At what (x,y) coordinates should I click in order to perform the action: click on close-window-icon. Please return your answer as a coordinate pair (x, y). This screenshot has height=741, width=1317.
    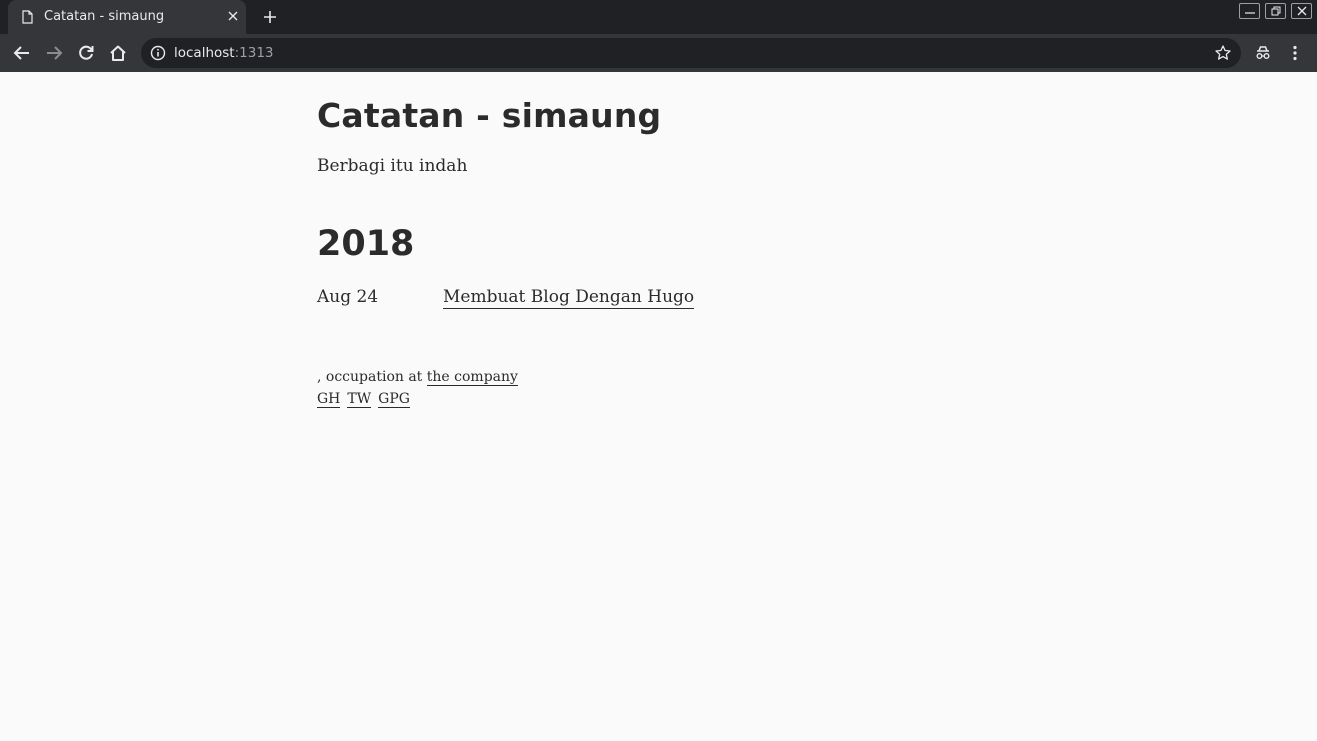
    Looking at the image, I should click on (1302, 11).